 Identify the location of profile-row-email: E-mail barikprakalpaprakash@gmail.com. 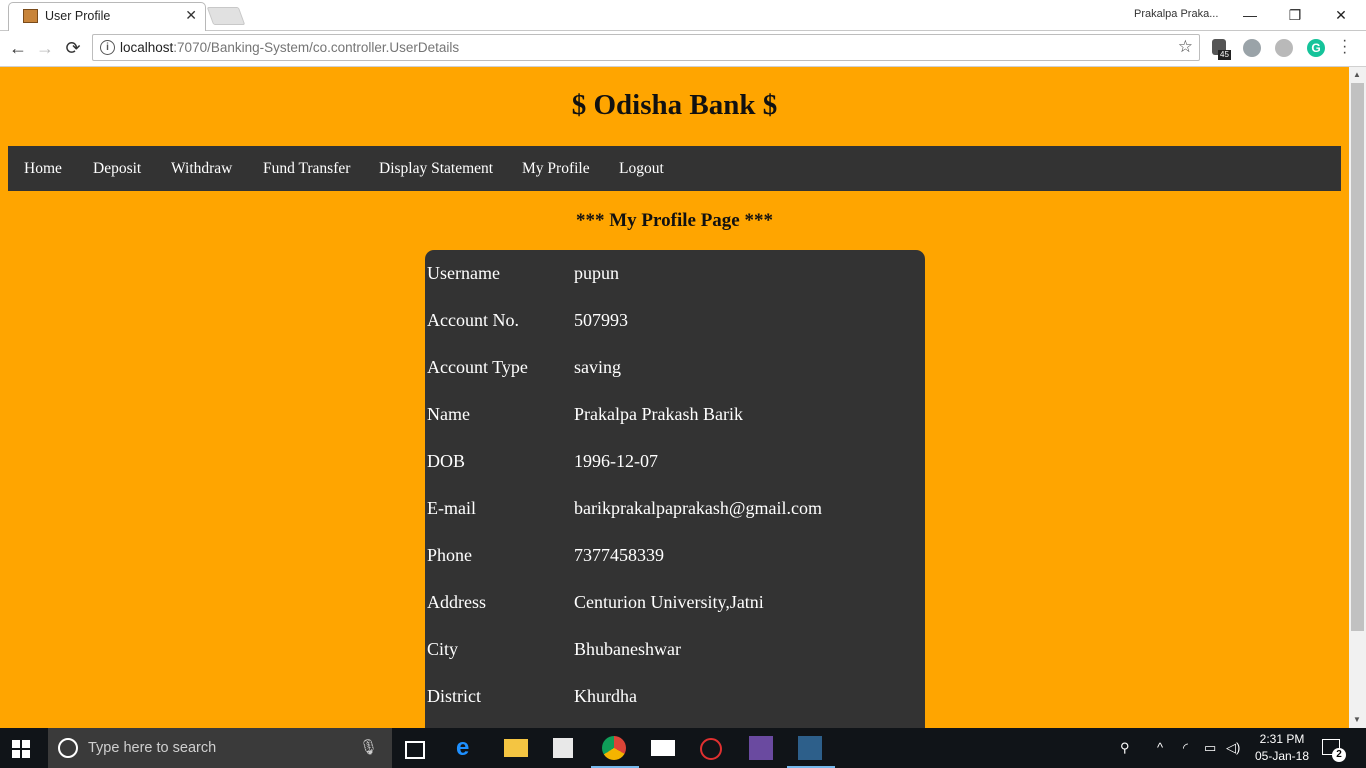
(675, 508).